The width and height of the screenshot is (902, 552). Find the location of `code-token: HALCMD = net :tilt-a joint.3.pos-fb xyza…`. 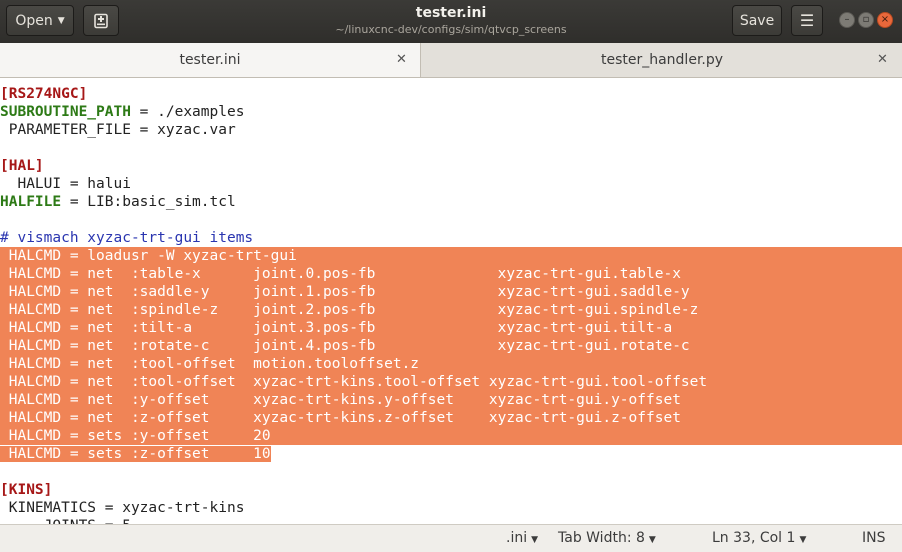

code-token: HALCMD = net :tilt-a joint.3.pos-fb xyza… is located at coordinates (336, 328).